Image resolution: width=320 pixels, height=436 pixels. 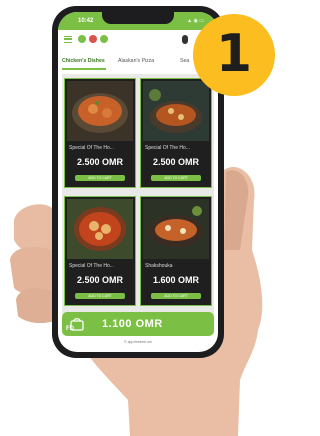 What do you see at coordinates (138, 342) in the screenshot?
I see `footer-text: © app.feedme.om` at bounding box center [138, 342].